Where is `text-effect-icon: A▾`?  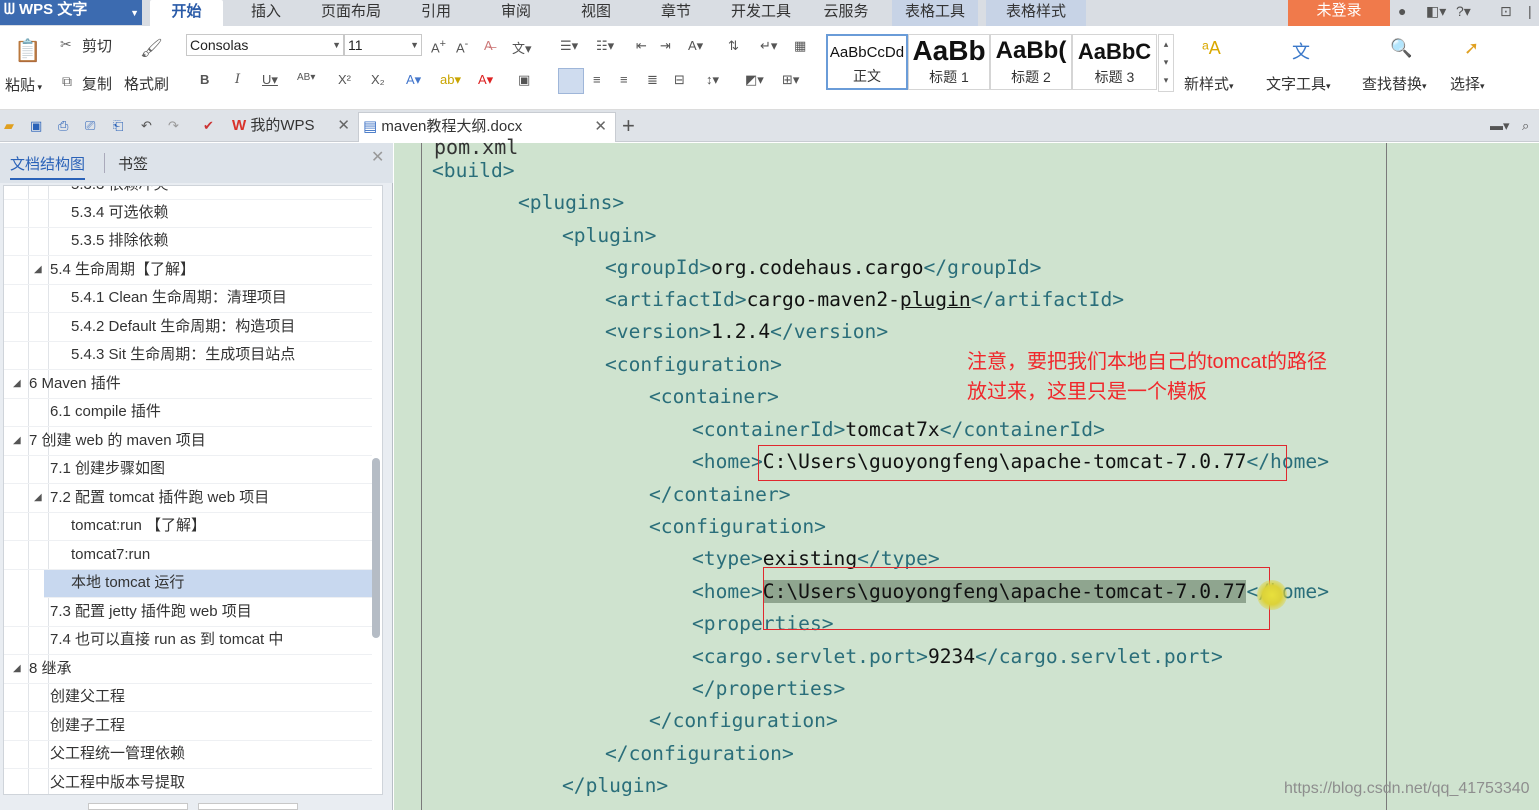 text-effect-icon: A▾ is located at coordinates (413, 80).